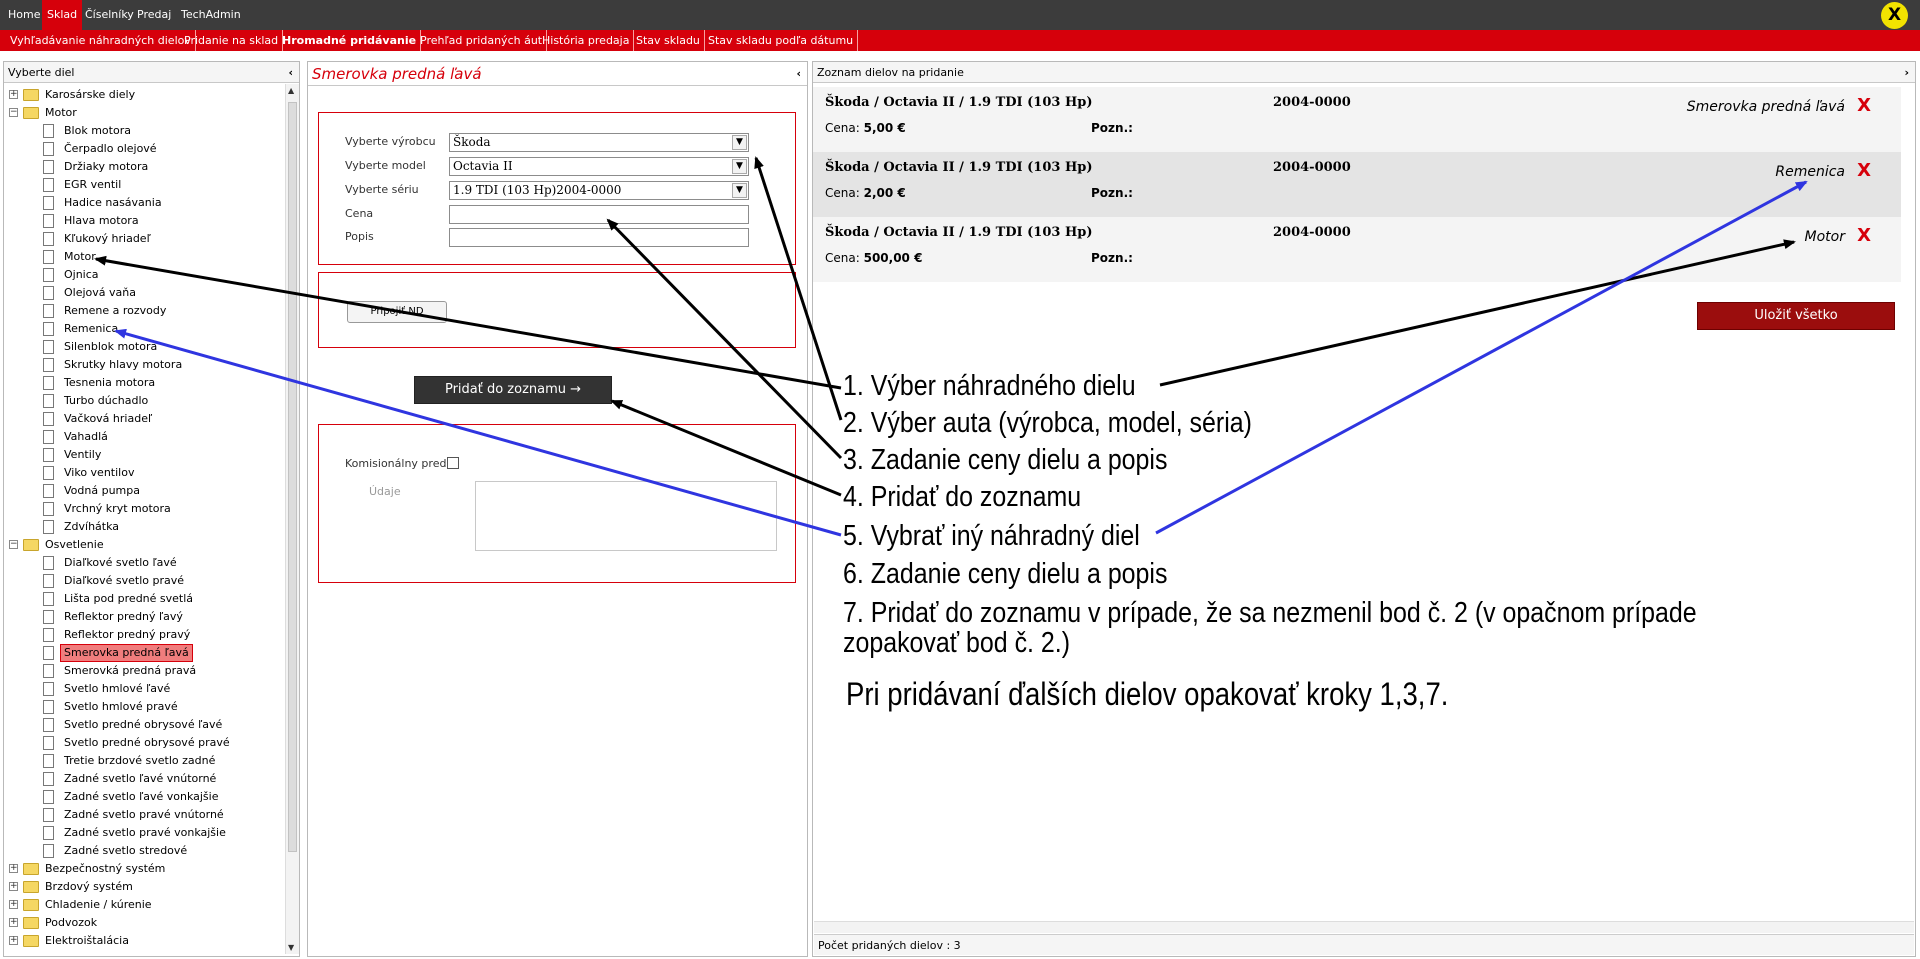  What do you see at coordinates (139, 203) in the screenshot?
I see `tree-item: Hadice nasávania` at bounding box center [139, 203].